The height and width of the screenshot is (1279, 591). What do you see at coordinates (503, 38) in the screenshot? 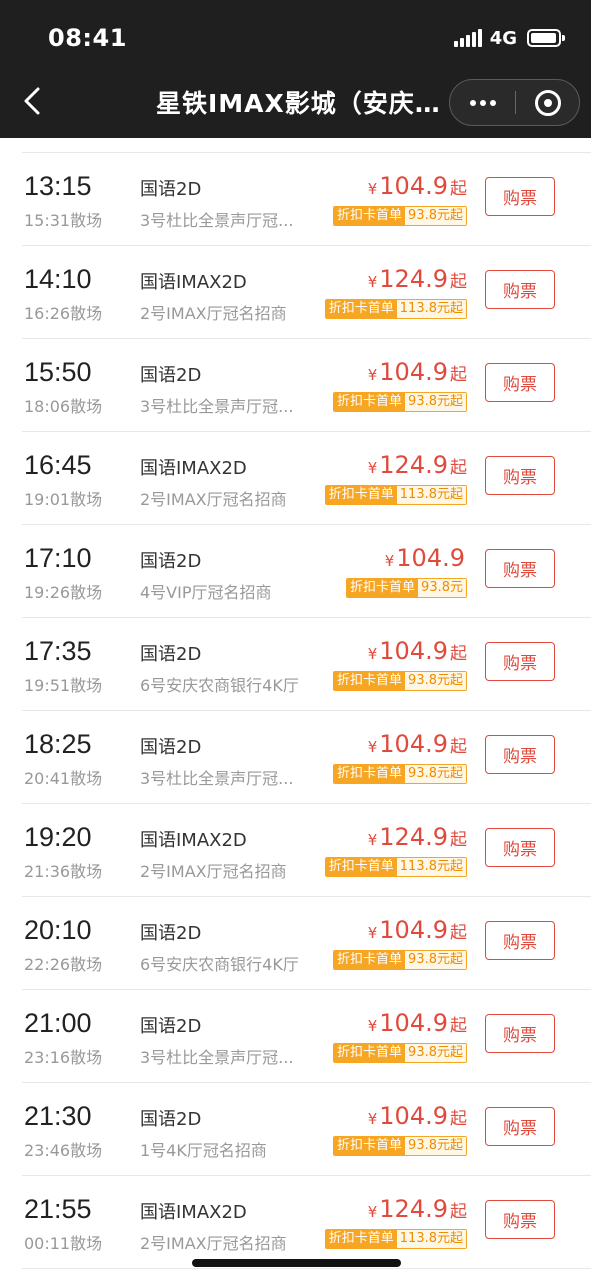
I see `network-type: 4G` at bounding box center [503, 38].